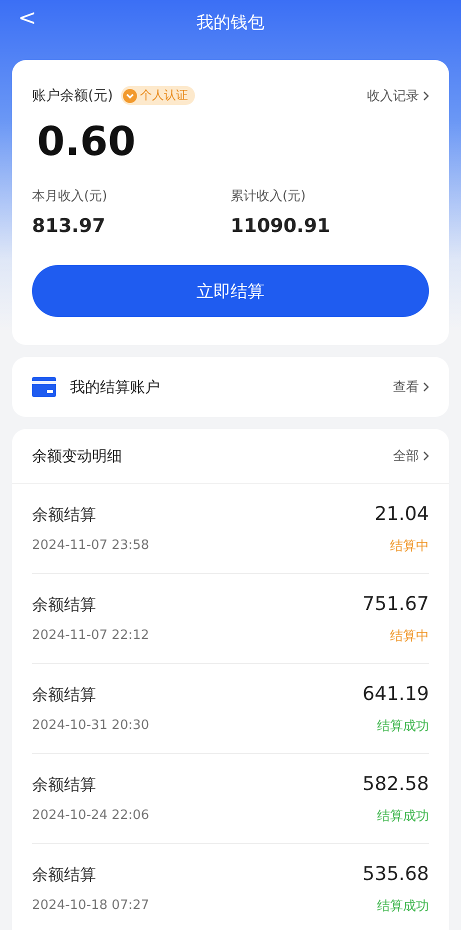 This screenshot has height=930, width=461. I want to click on record-amount: 21.04, so click(401, 513).